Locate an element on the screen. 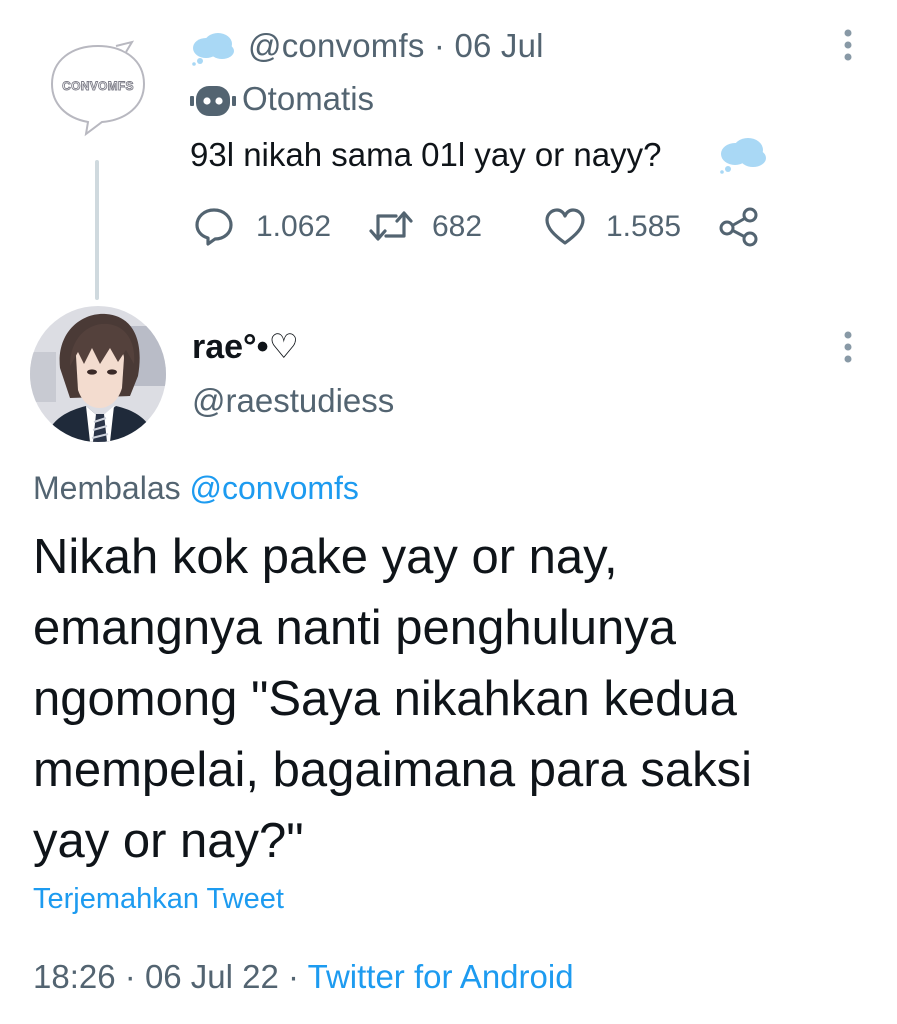 The height and width of the screenshot is (1024, 897). tweet-meta: 18:26 · 06 Jul 22 · Twitter for Android is located at coordinates (303, 977).